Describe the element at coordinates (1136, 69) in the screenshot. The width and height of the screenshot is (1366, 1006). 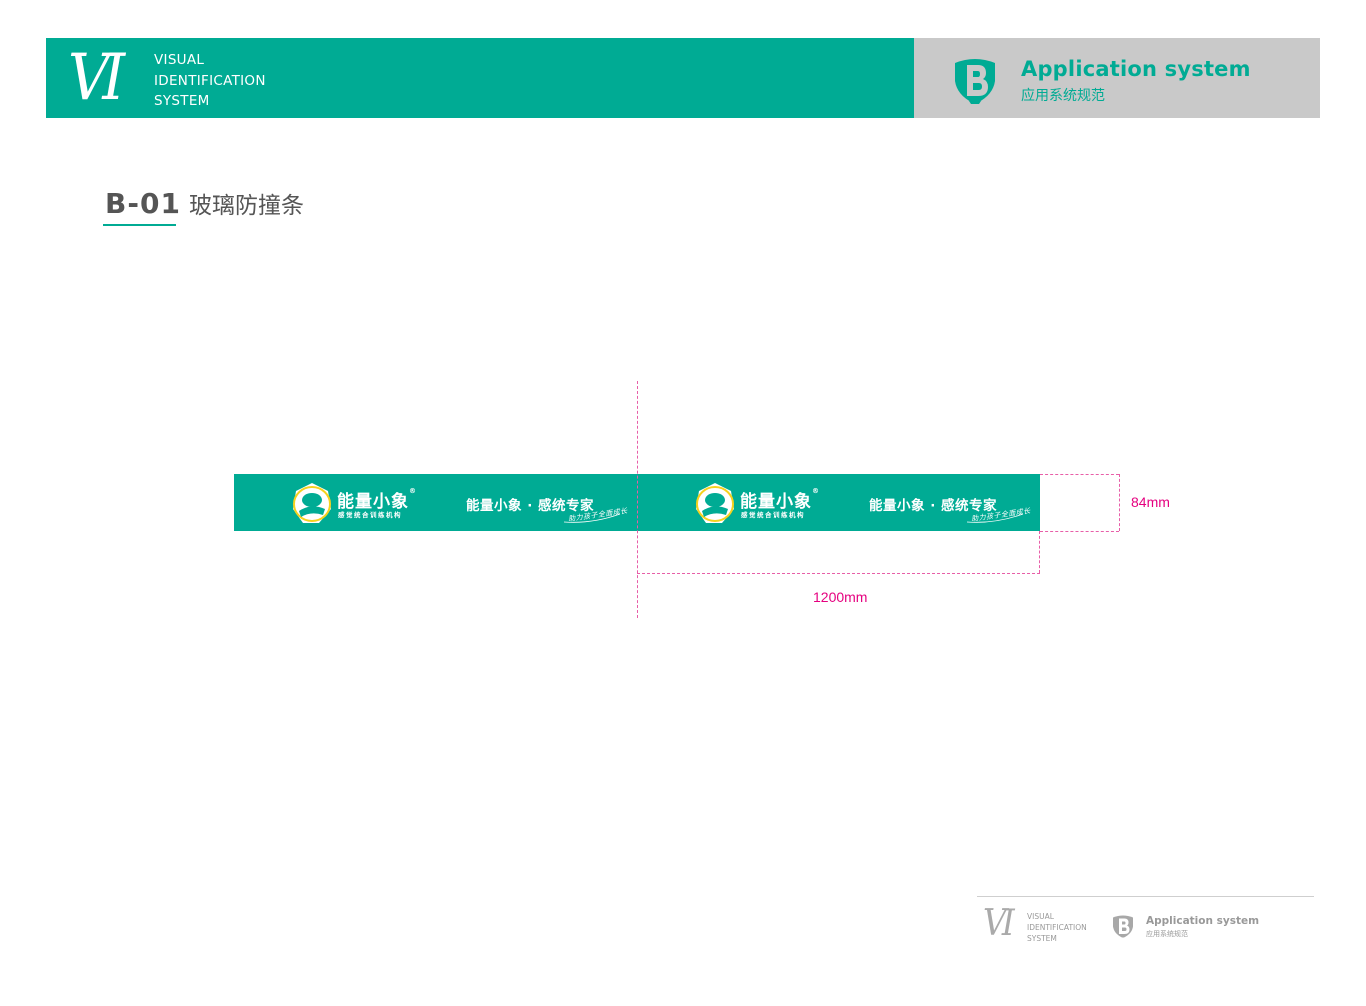
I see `application-title: Application system` at that location.